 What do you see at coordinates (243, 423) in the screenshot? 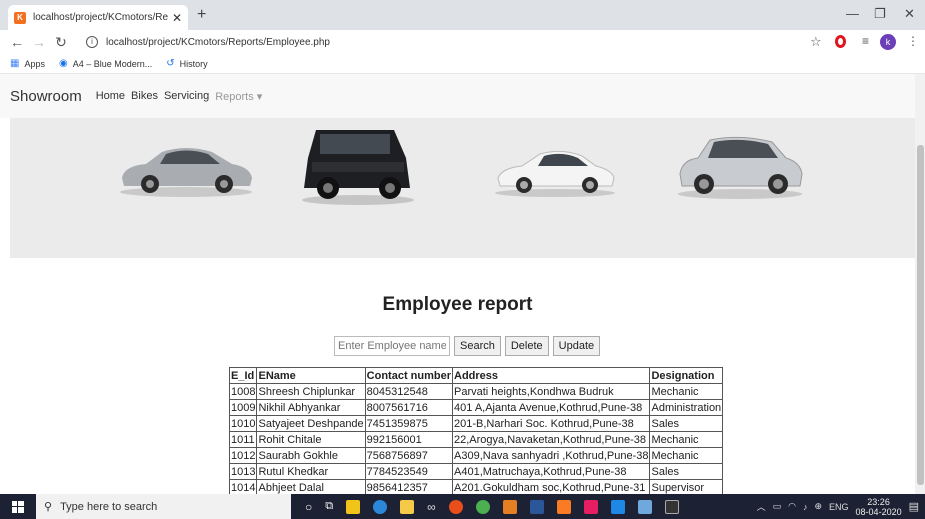
I see `cell-eid: 1010` at bounding box center [243, 423].